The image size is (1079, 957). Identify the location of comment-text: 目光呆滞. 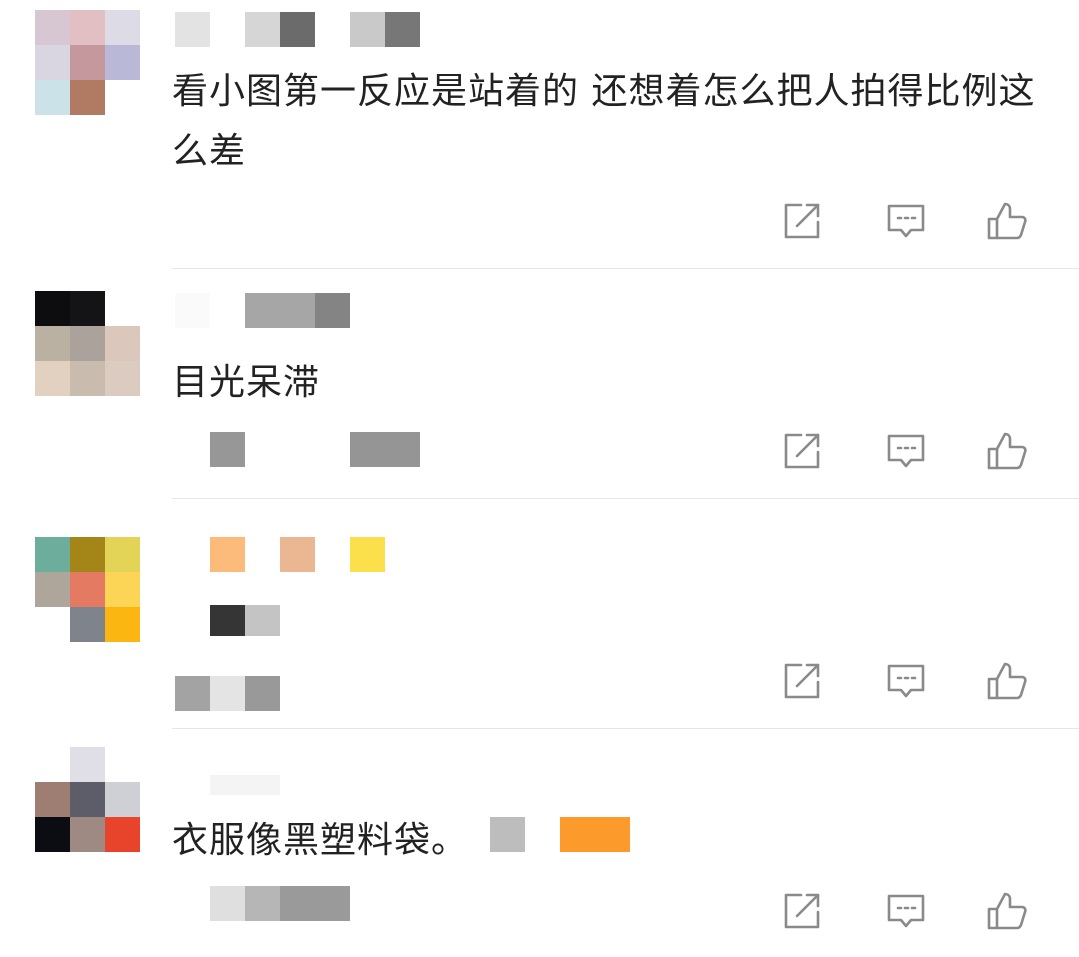
(246, 382).